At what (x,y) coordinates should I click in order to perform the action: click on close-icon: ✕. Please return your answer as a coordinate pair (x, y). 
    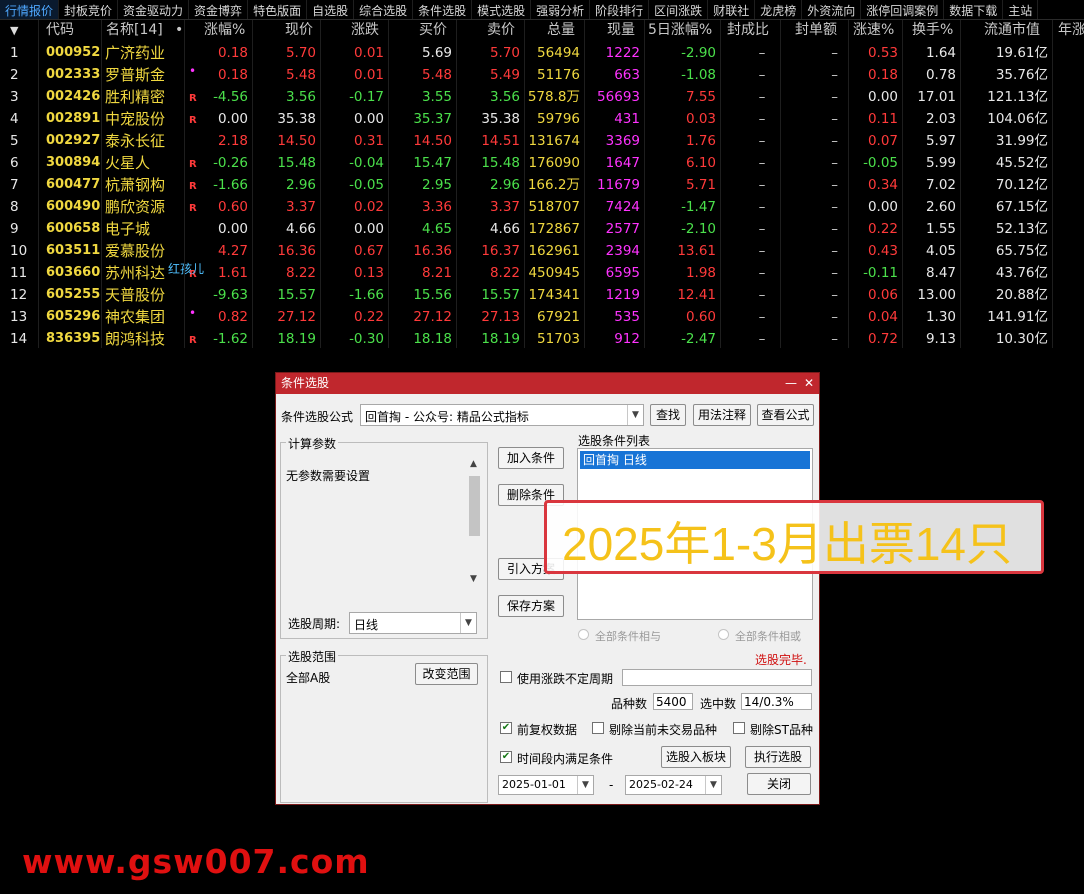
    Looking at the image, I should click on (809, 383).